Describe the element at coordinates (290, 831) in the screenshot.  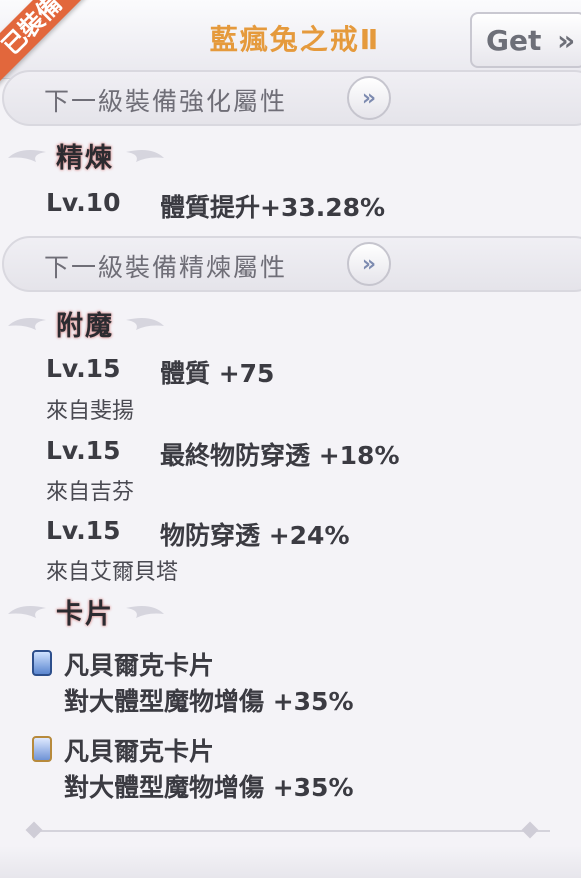
I see `section-divider` at that location.